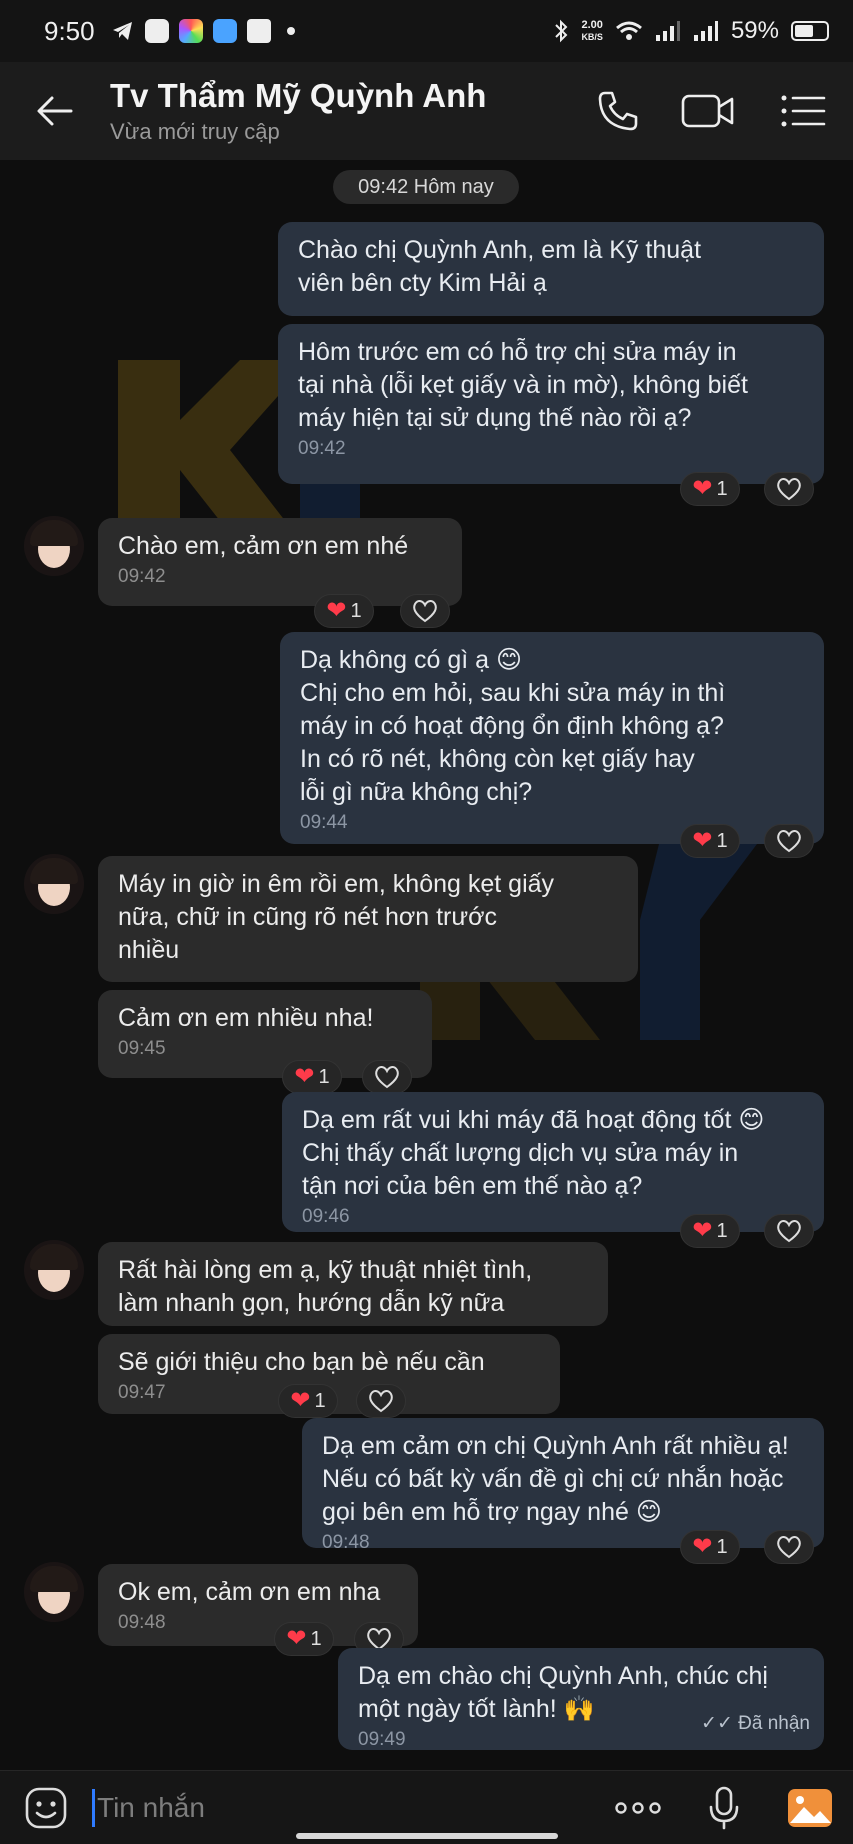 The height and width of the screenshot is (1844, 853). Describe the element at coordinates (592, 37) in the screenshot. I see `net-speed-unit: KB/S` at that location.